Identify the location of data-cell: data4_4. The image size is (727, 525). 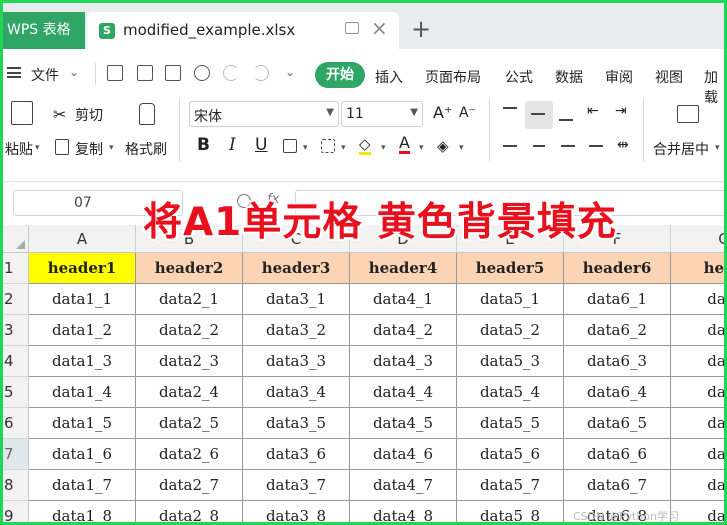
(403, 392).